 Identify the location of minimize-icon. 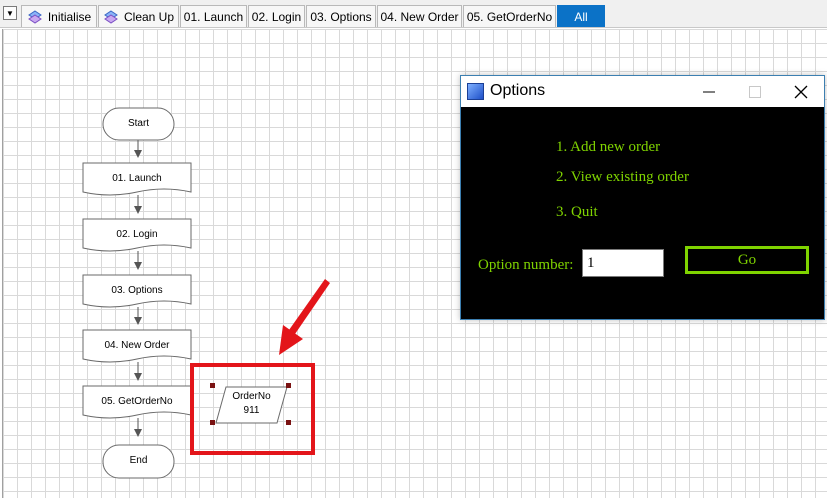
(709, 91).